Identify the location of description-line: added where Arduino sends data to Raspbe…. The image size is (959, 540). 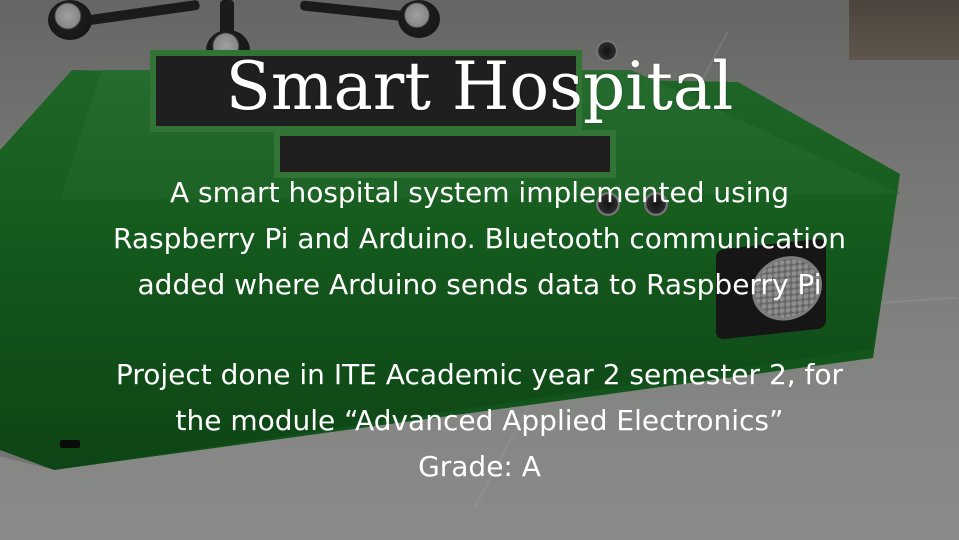
(479, 284).